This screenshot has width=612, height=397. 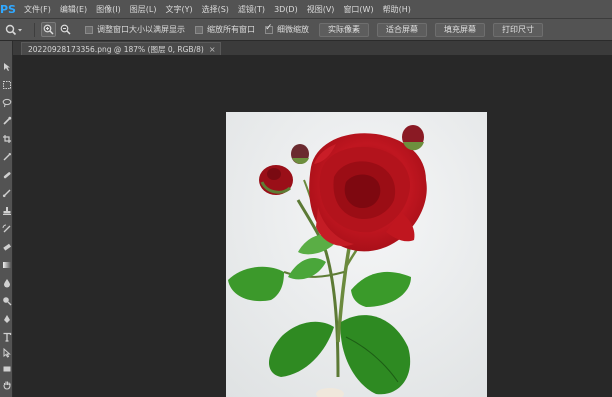 What do you see at coordinates (276, 180) in the screenshot?
I see `rose-bud-left` at bounding box center [276, 180].